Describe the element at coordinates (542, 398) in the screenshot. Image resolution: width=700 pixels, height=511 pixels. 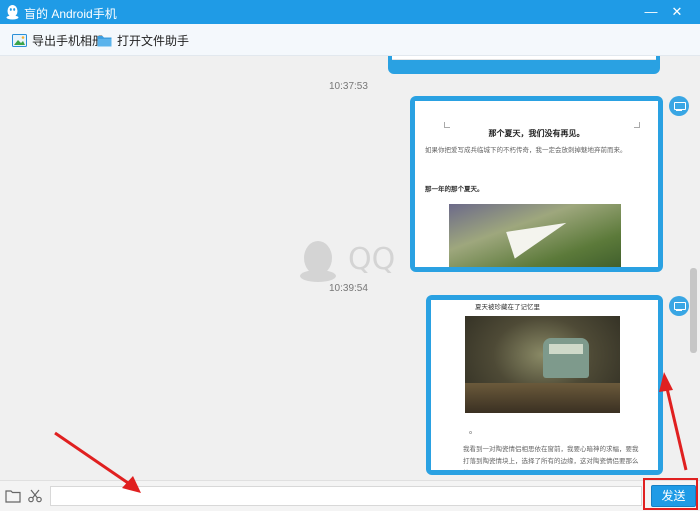
I see `road-shape` at that location.